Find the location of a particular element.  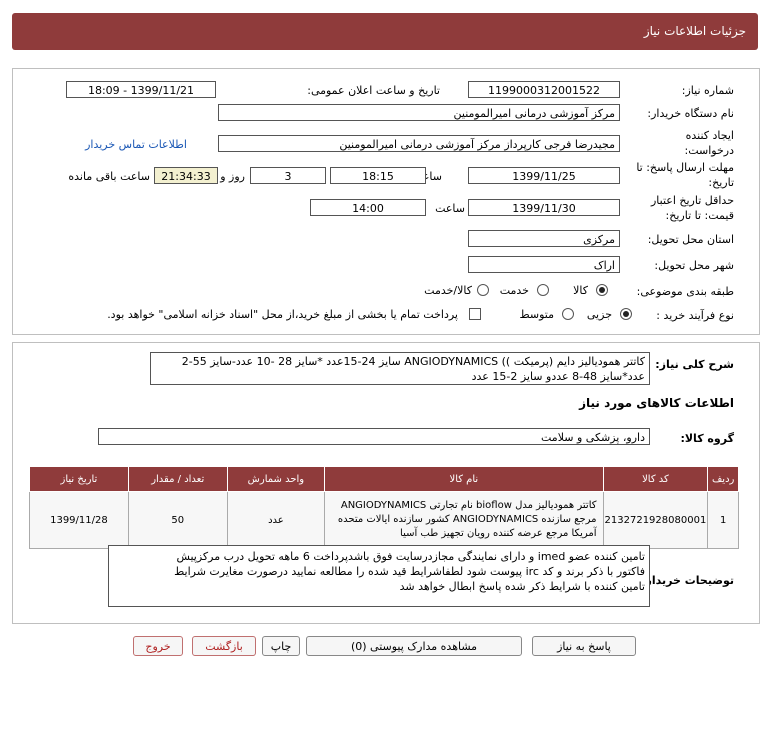

col-row: ردیف is located at coordinates (723, 479).